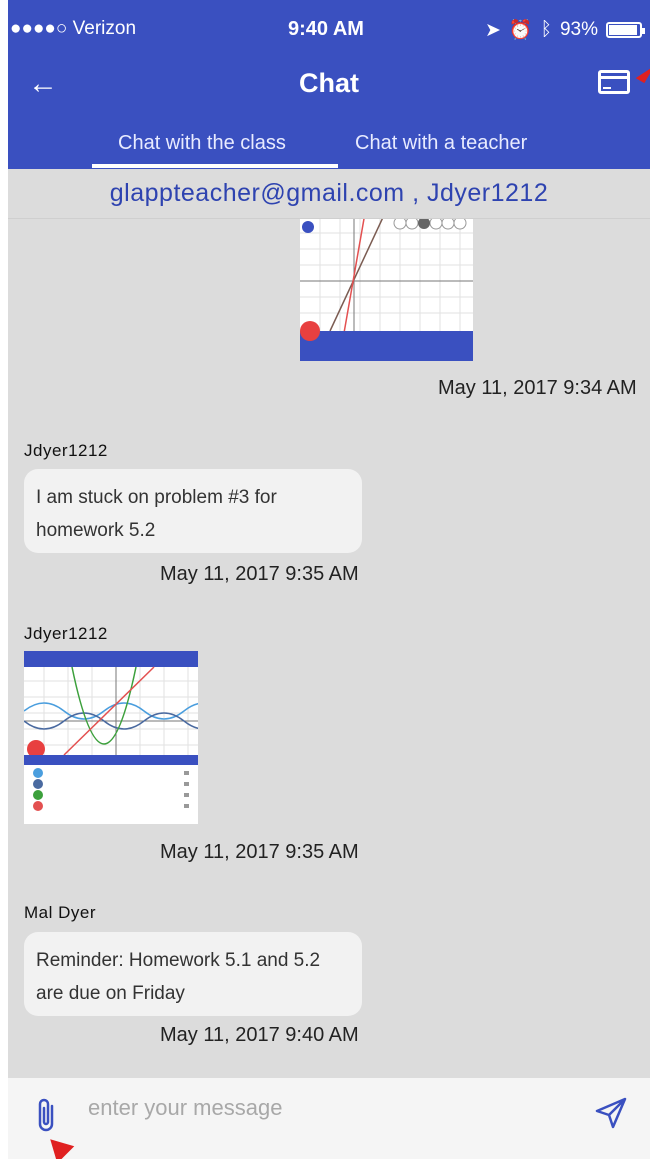 The width and height of the screenshot is (650, 1159). Describe the element at coordinates (326, 29) in the screenshot. I see `status-time: 9:40 AM` at that location.